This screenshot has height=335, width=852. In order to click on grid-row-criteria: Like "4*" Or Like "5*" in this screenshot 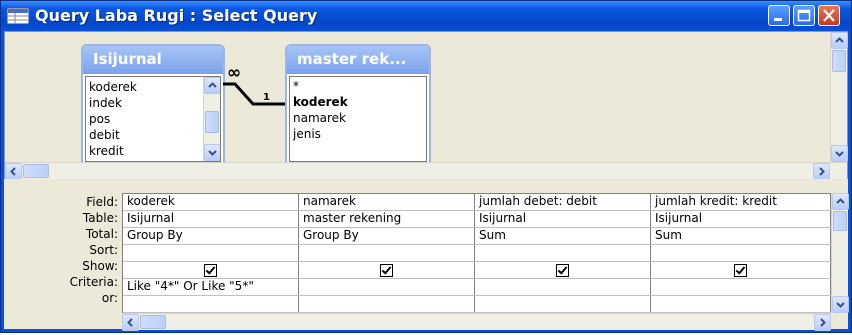, I will do `click(477, 287)`.